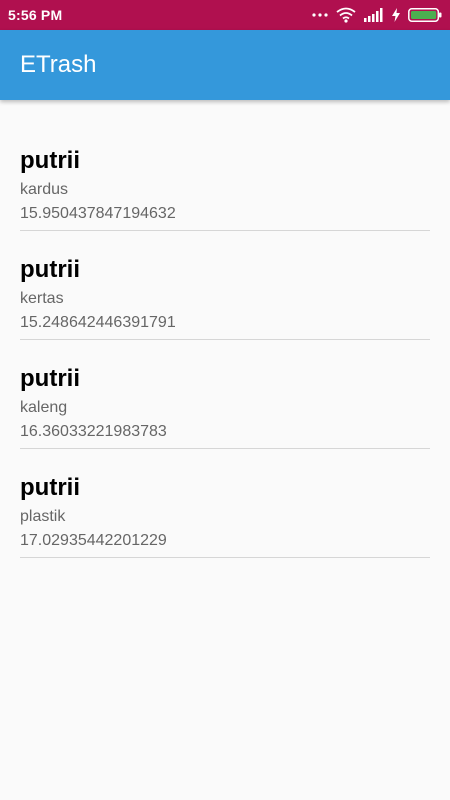  What do you see at coordinates (225, 297) in the screenshot?
I see `list-item: putrii kertas 15.248642446391791` at bounding box center [225, 297].